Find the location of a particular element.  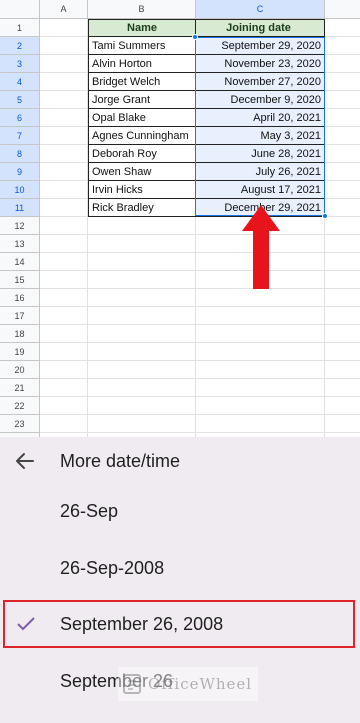

watermark-text: OfficeWheel is located at coordinates (200, 684).